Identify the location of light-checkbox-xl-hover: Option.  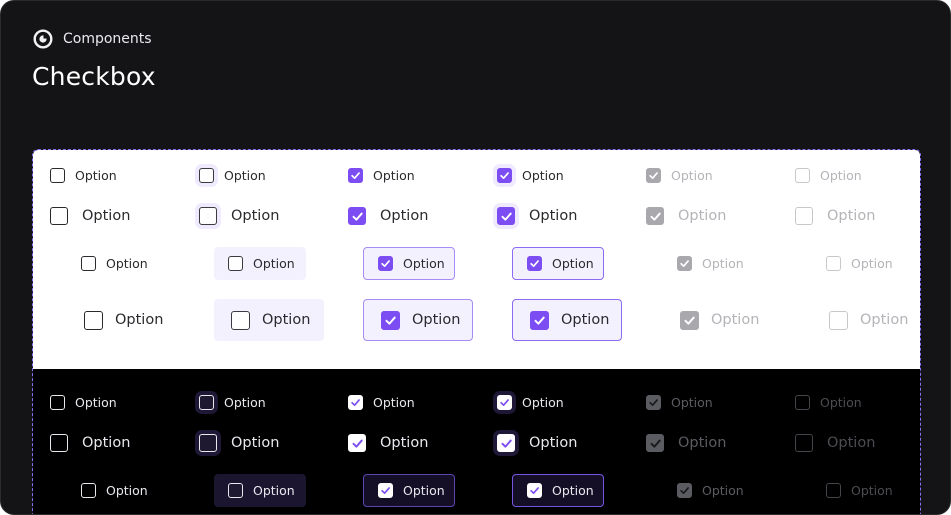
(269, 320).